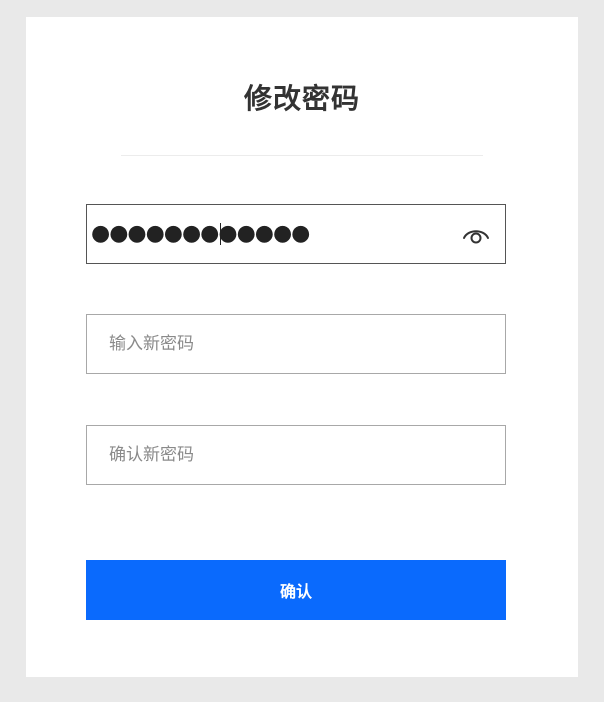 This screenshot has height=702, width=604. What do you see at coordinates (476, 234) in the screenshot?
I see `eye-icon` at bounding box center [476, 234].